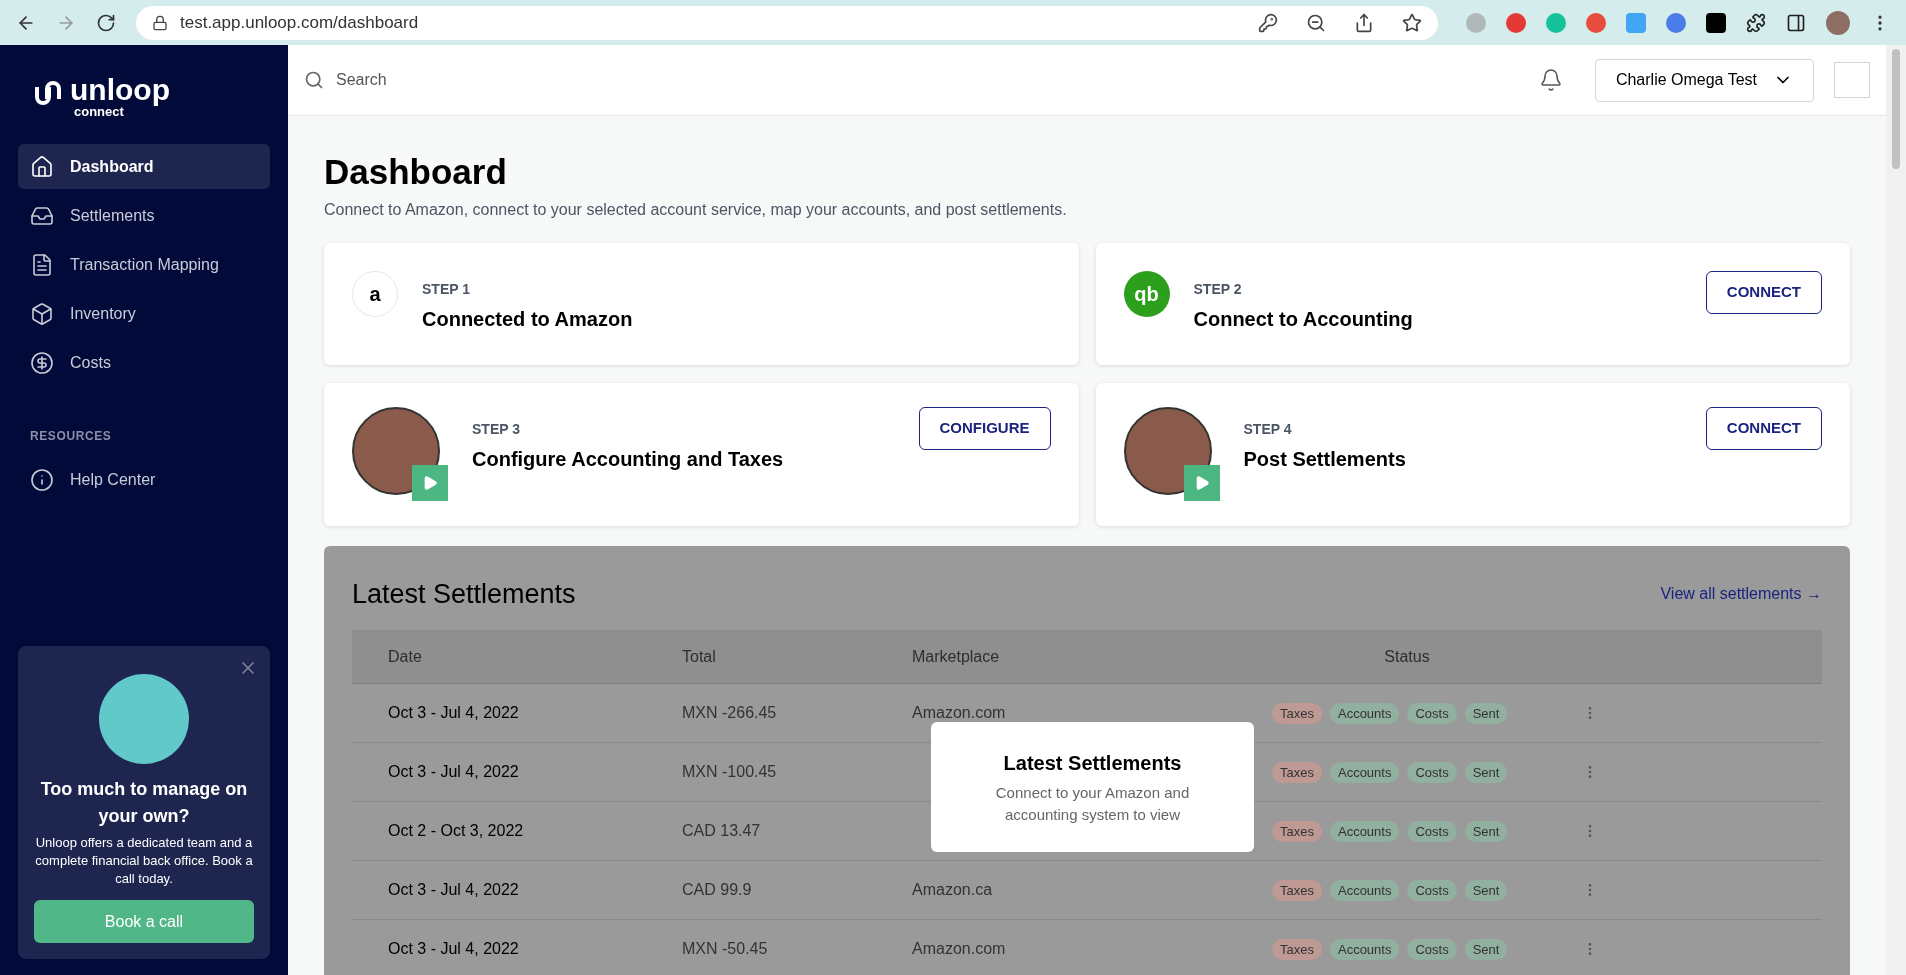  Describe the element at coordinates (1756, 22) in the screenshot. I see `extensions-icon` at that location.